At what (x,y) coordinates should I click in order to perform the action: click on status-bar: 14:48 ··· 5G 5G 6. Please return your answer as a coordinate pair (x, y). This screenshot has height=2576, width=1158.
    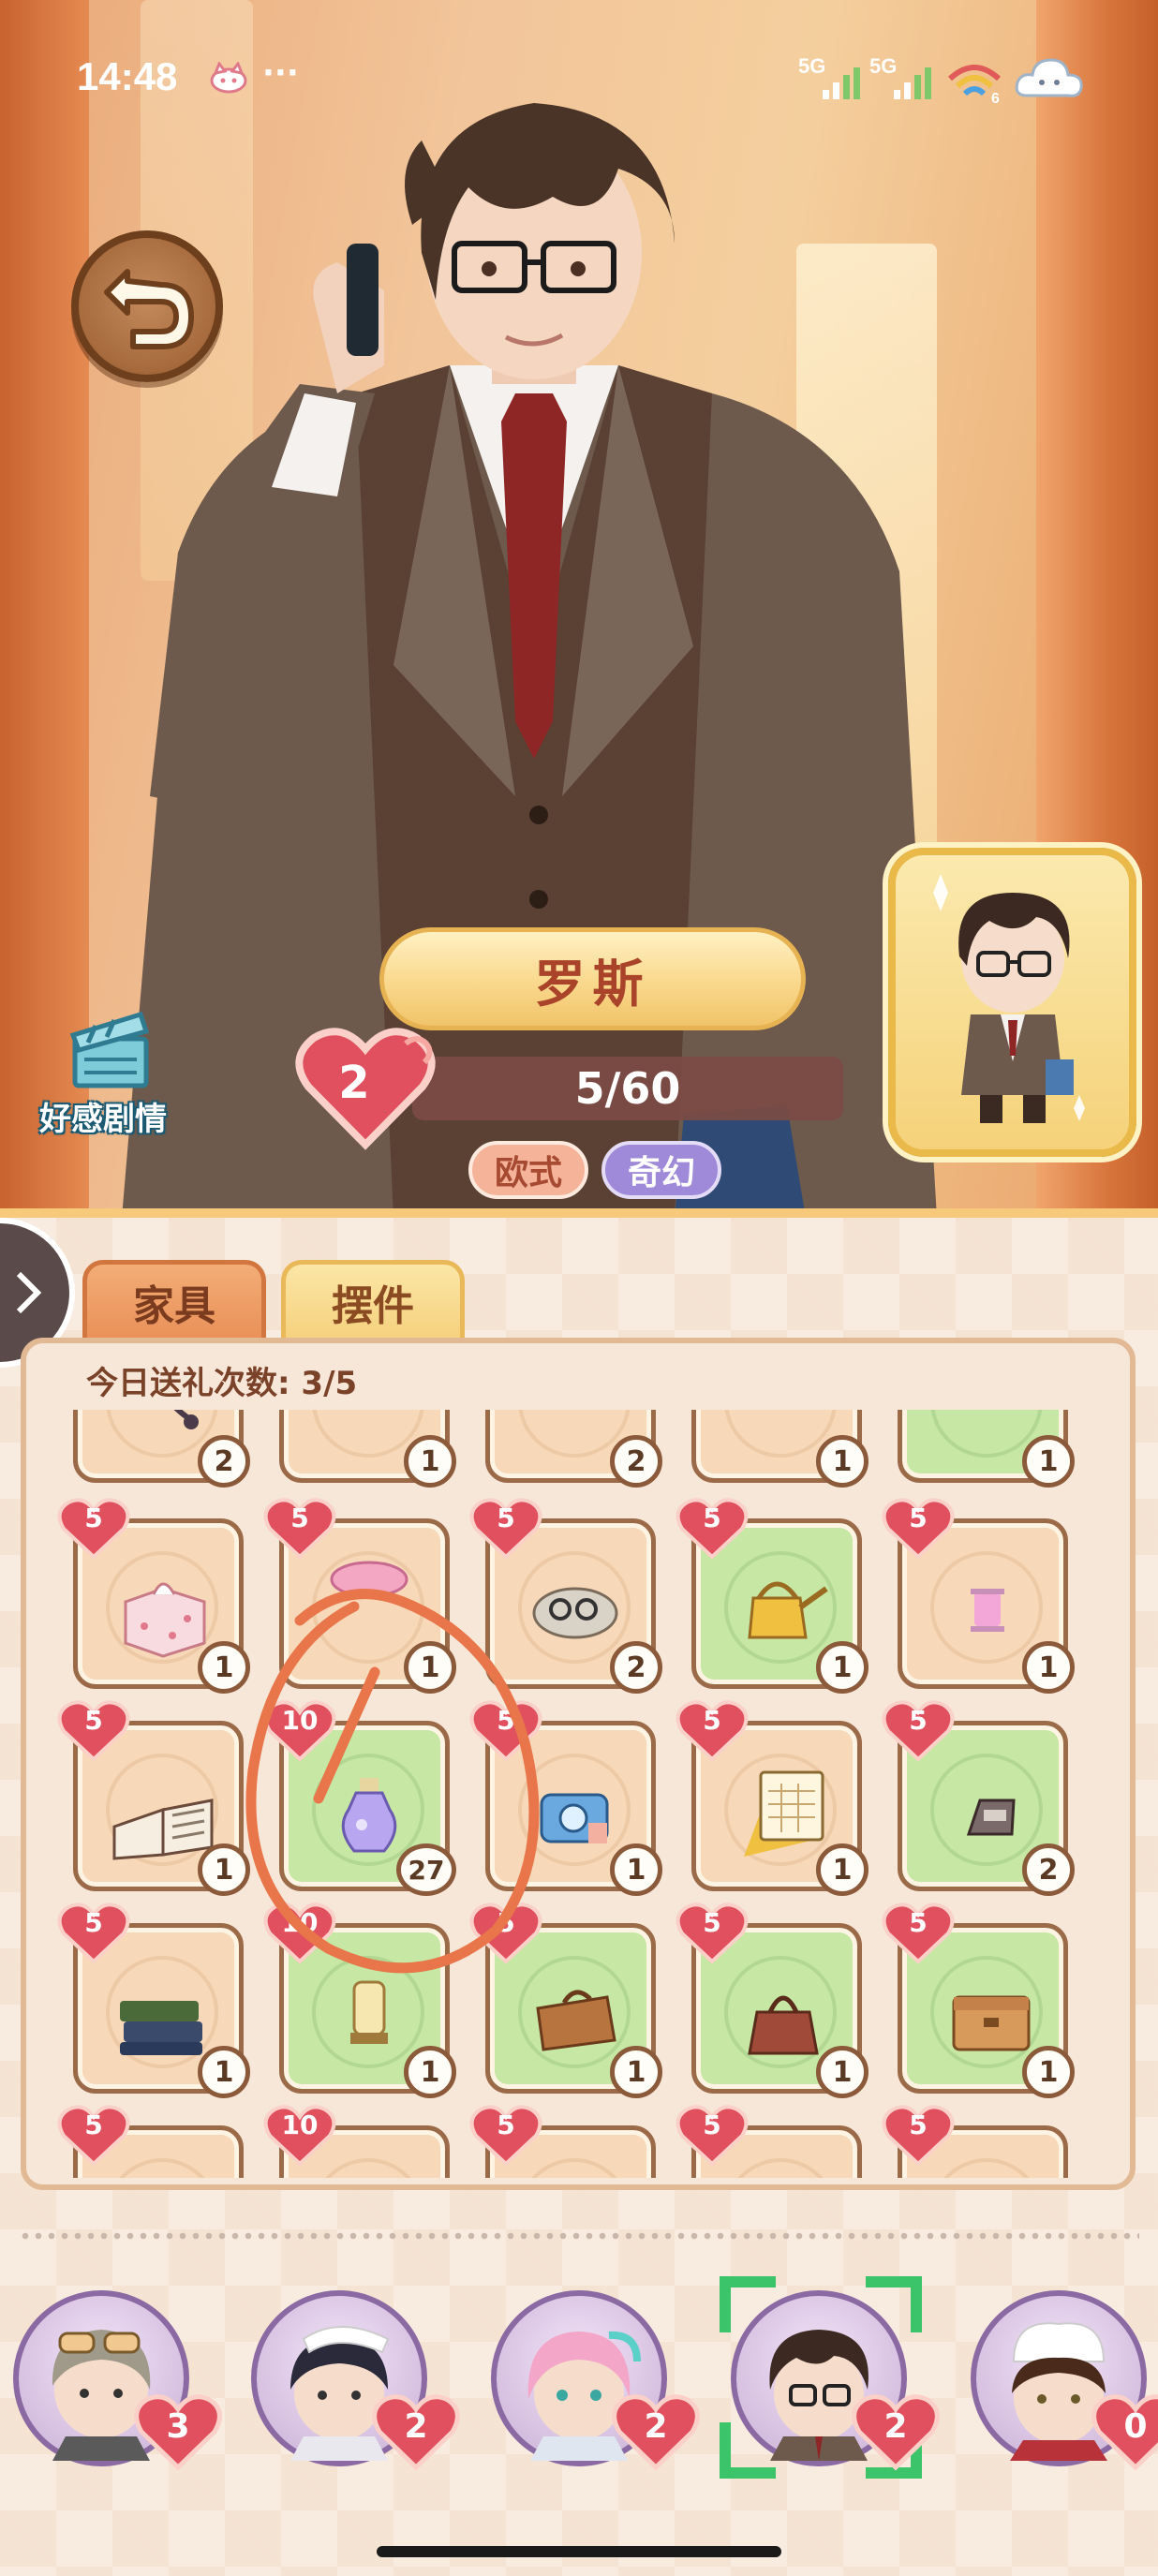
    Looking at the image, I should click on (579, 79).